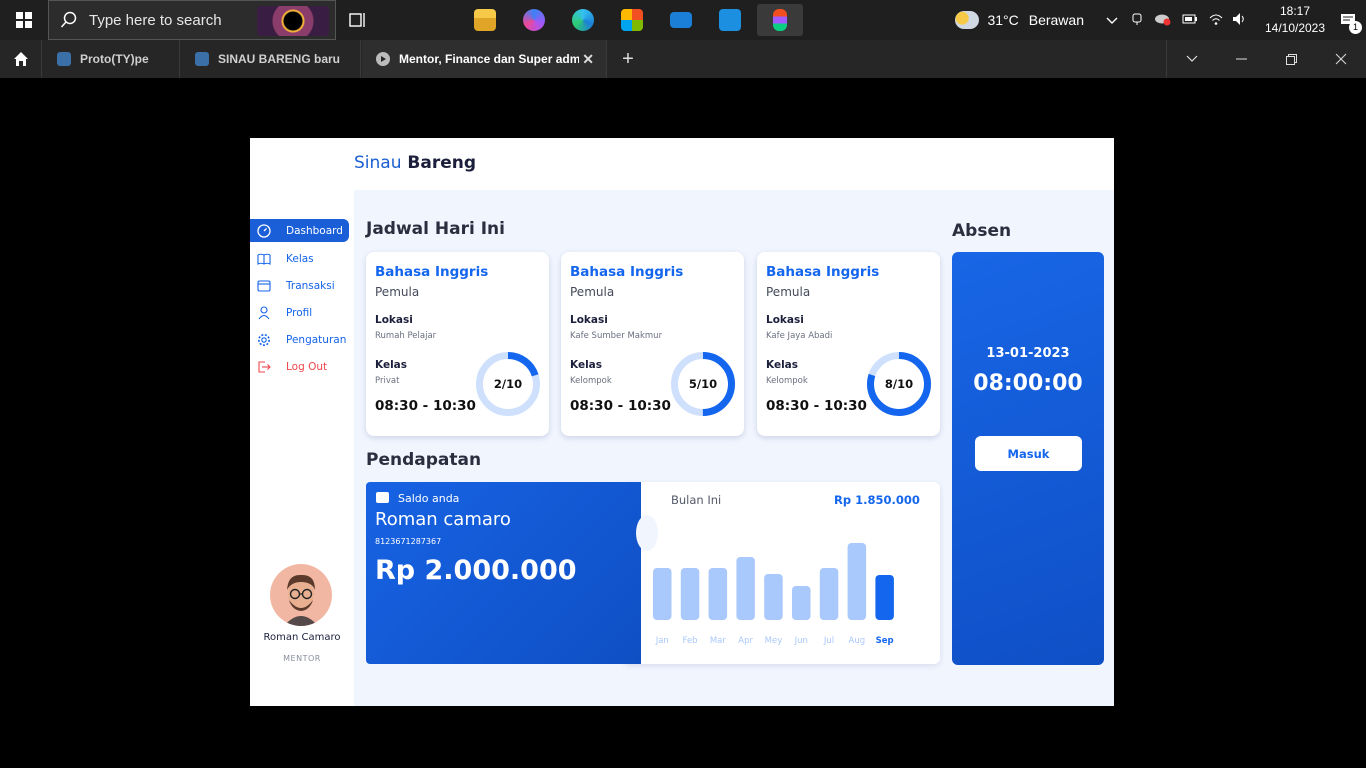 This screenshot has height=768, width=1366. I want to click on sidebar-item-profil: Profil, so click(299, 312).